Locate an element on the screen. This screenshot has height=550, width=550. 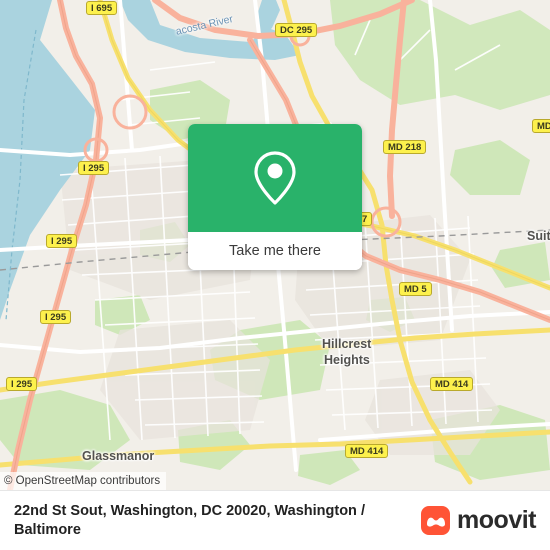
take-me-there-button: Take me there is located at coordinates (275, 251).